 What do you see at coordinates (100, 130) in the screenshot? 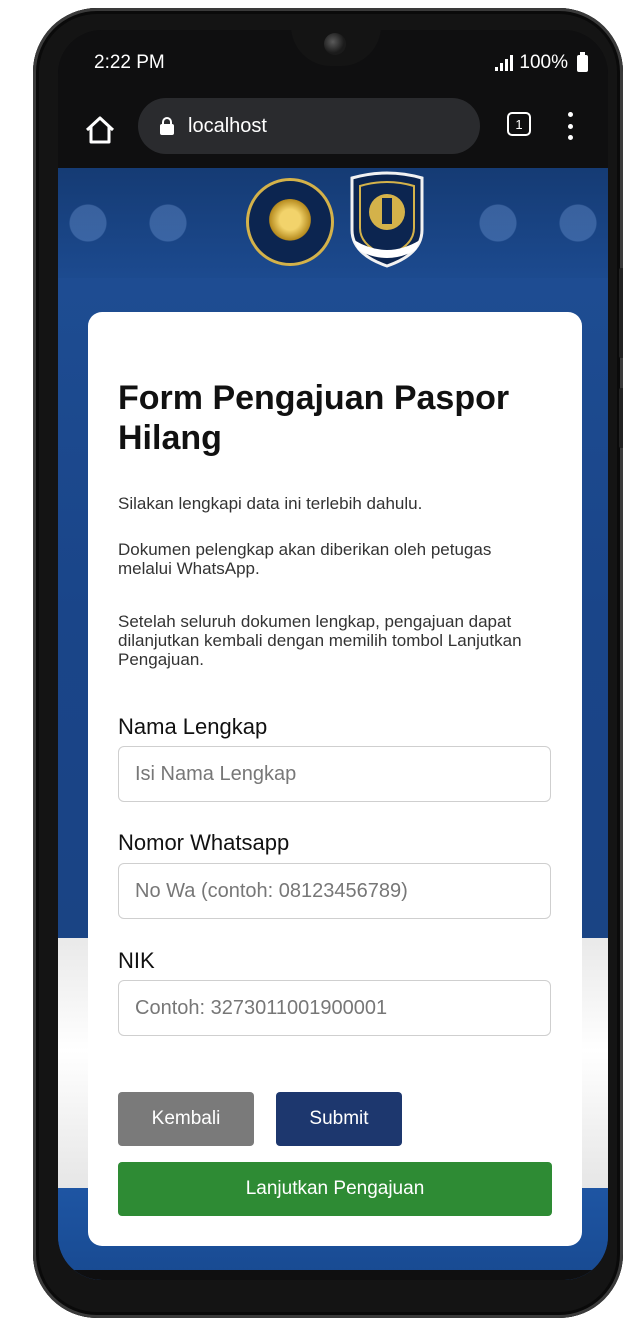
I see `home-icon` at bounding box center [100, 130].